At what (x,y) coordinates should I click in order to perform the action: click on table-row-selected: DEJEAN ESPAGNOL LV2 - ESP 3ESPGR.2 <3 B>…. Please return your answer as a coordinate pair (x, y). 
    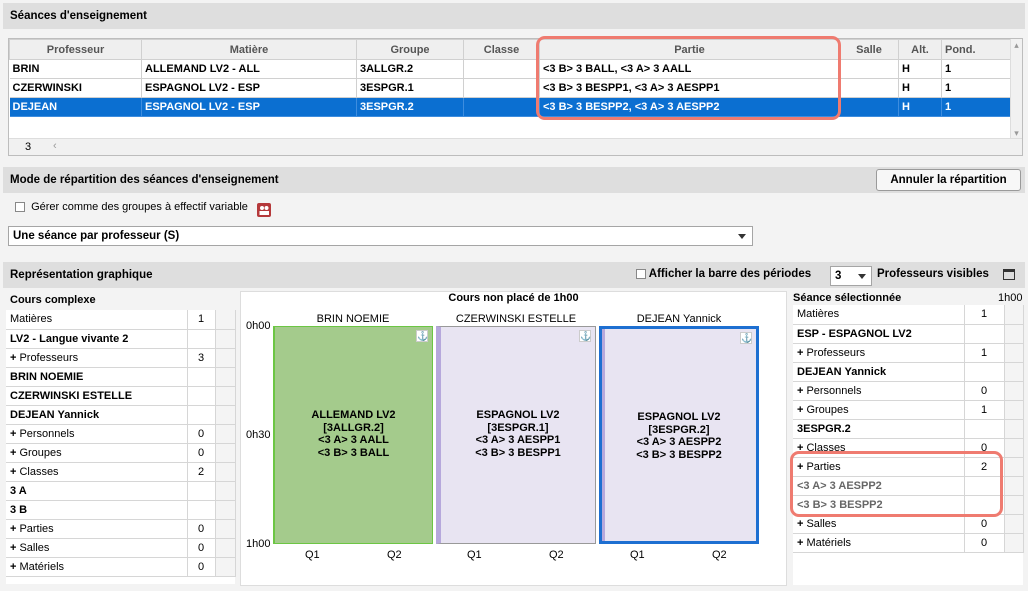
    Looking at the image, I should click on (511, 107).